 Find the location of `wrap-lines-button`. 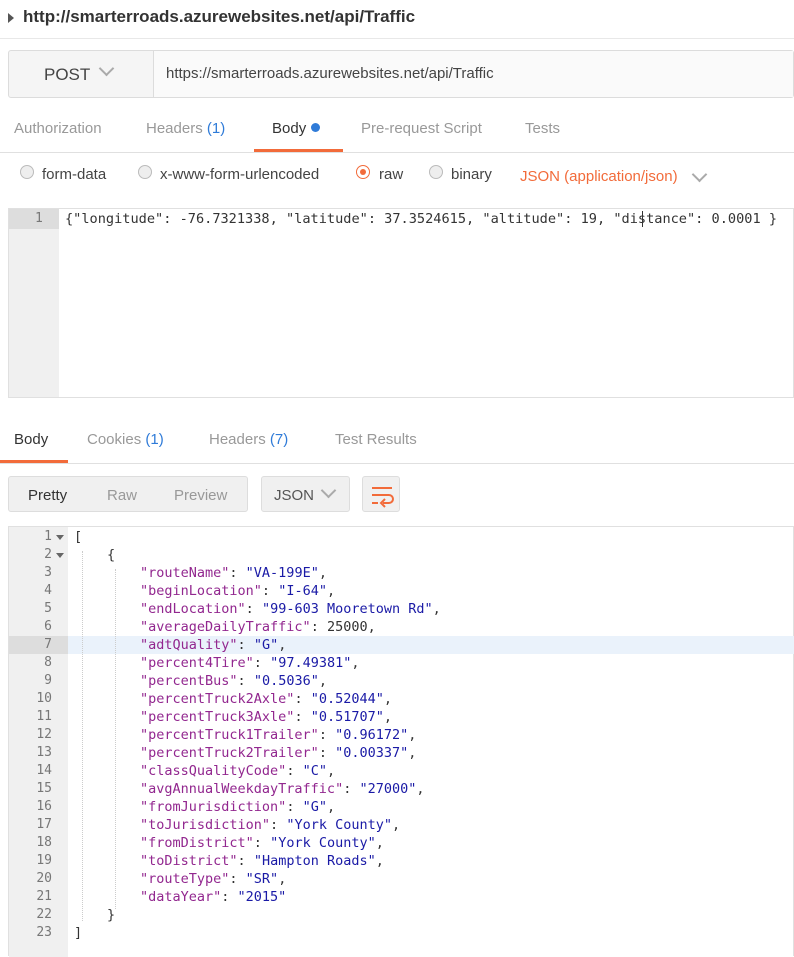

wrap-lines-button is located at coordinates (381, 494).